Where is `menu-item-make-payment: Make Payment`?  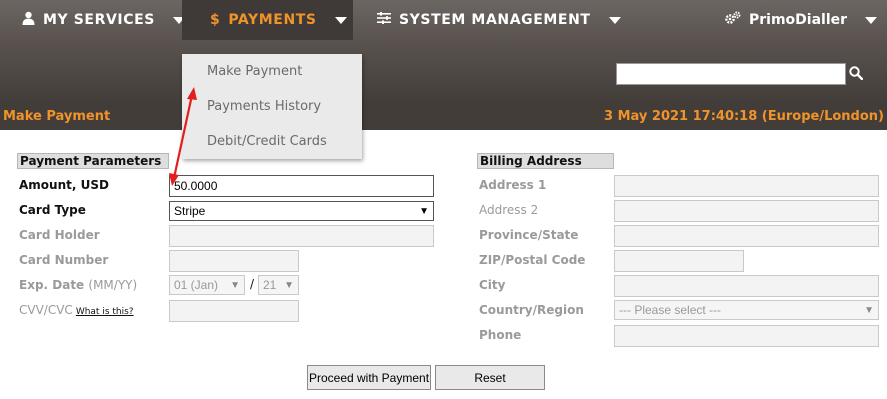 menu-item-make-payment: Make Payment is located at coordinates (254, 71).